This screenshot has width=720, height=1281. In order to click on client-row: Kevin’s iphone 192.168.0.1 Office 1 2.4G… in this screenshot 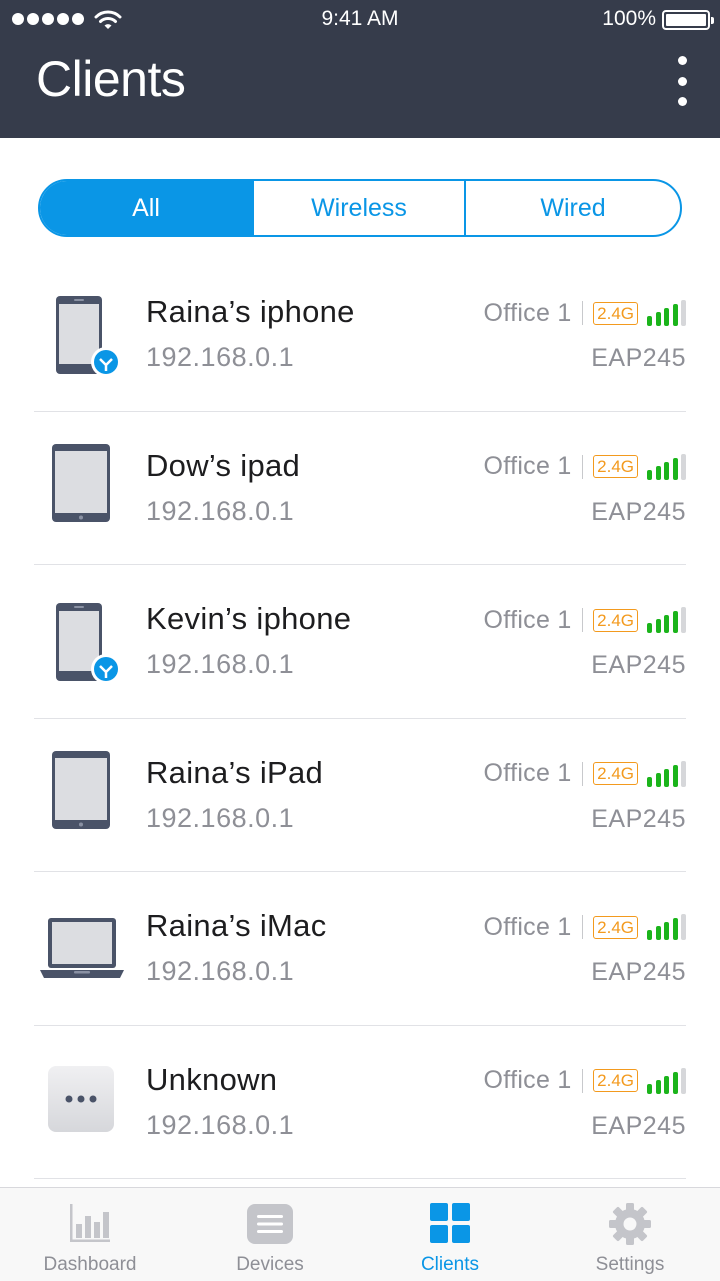, I will do `click(360, 642)`.